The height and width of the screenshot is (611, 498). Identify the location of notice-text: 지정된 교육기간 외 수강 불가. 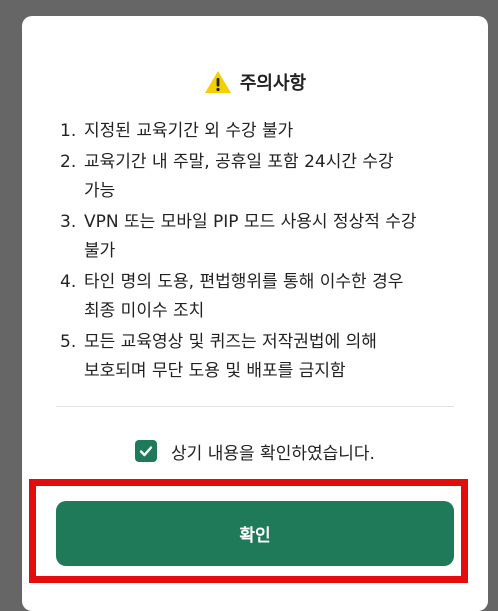
(278, 131).